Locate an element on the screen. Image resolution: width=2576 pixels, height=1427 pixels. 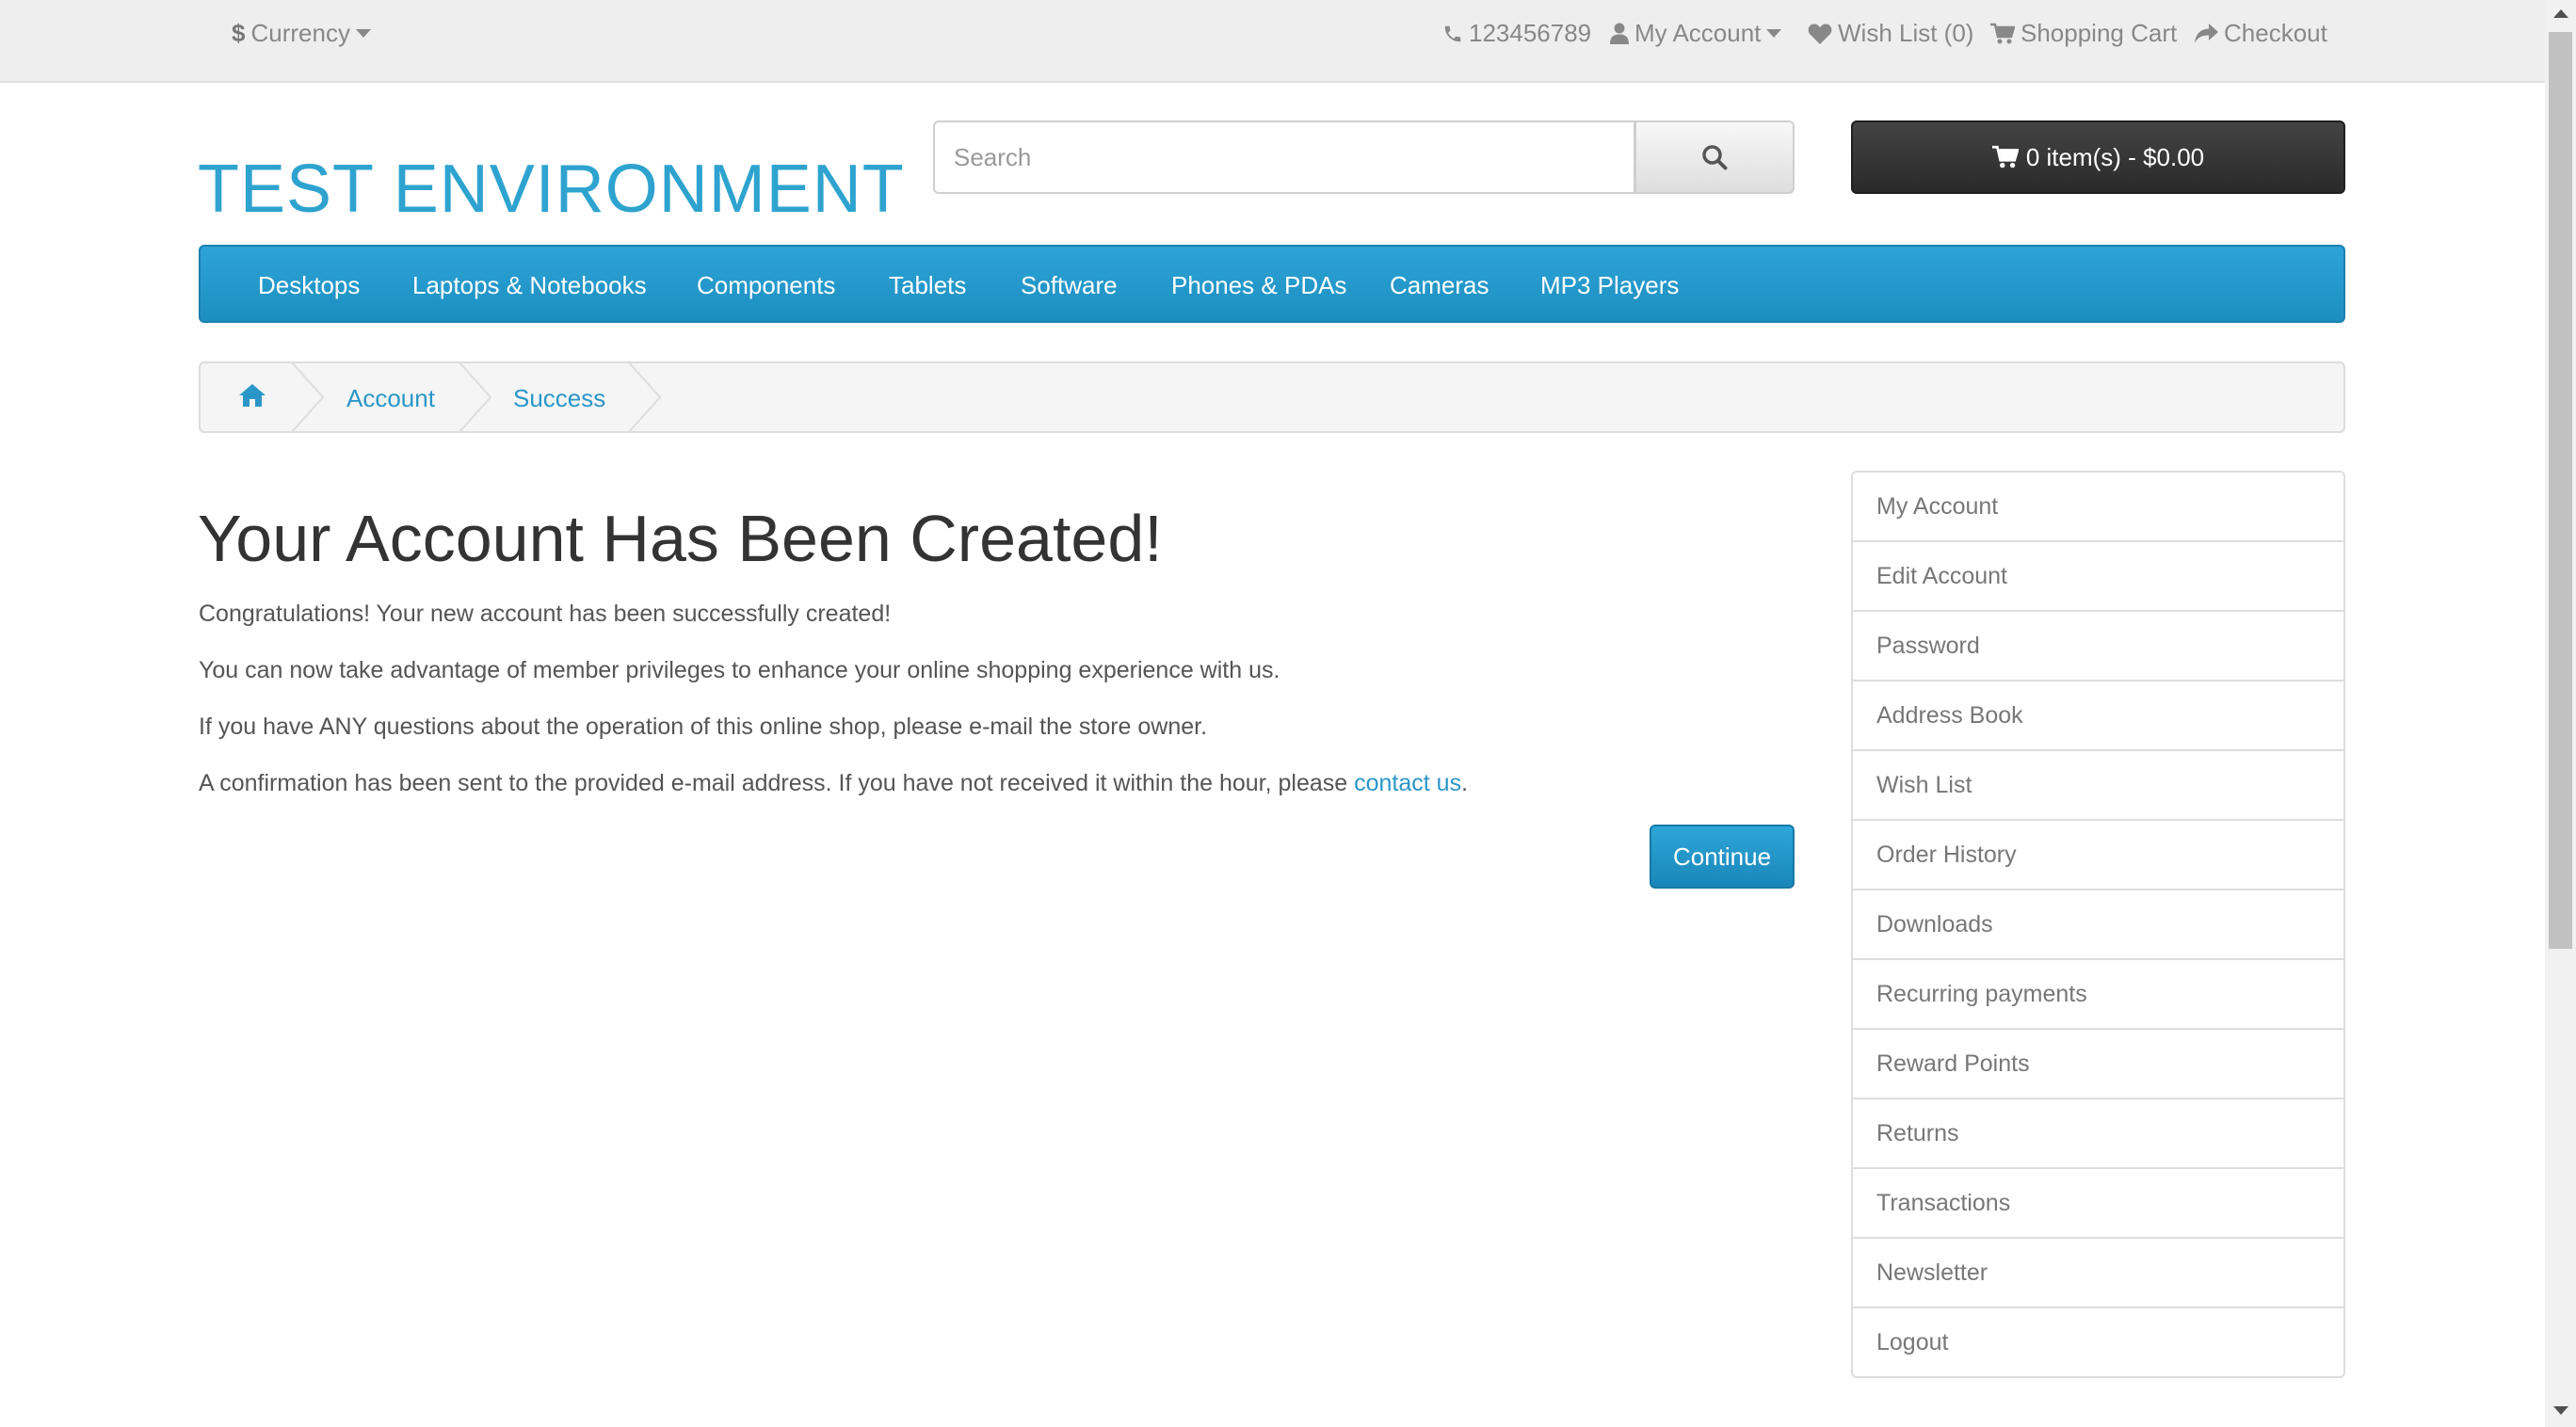
scroll-up-arrow-icon is located at coordinates (2560, 13).